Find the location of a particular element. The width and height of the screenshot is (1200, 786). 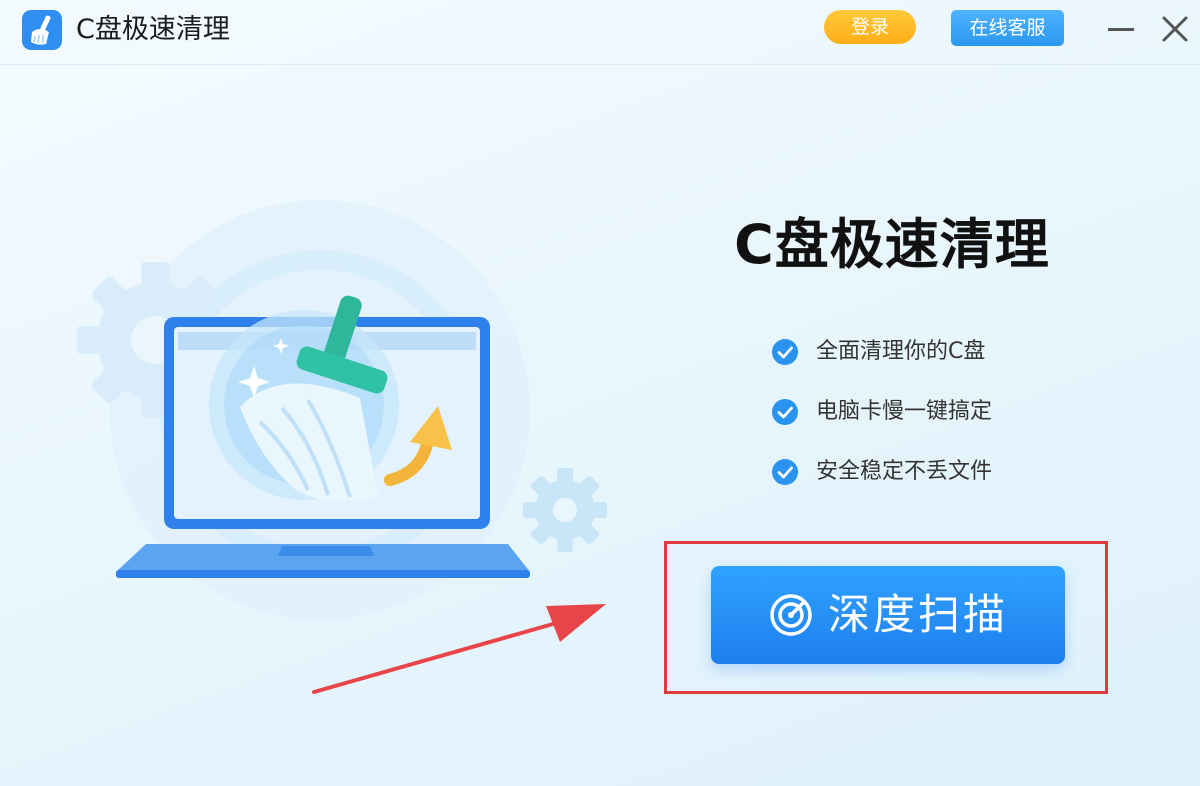

minimize-icon is located at coordinates (1121, 29).